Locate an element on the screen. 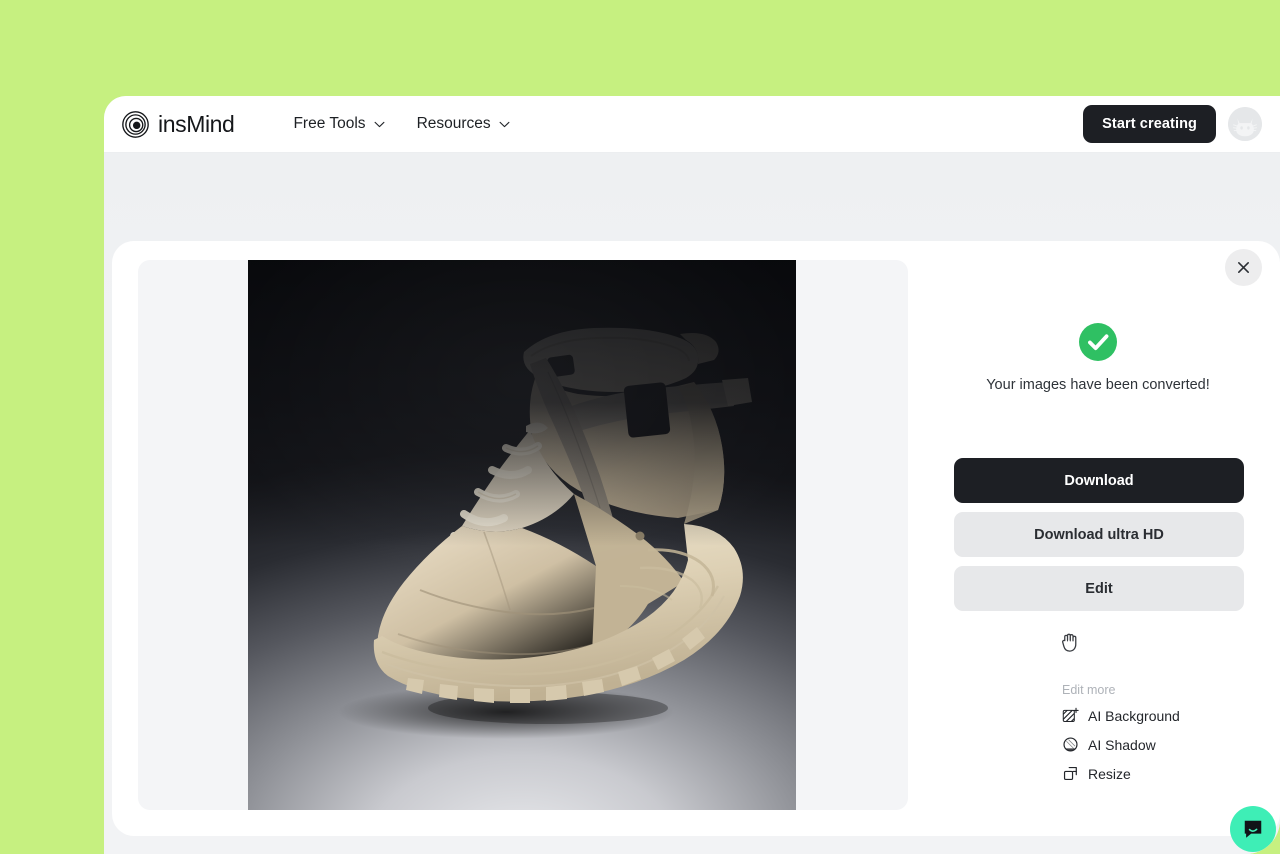 The image size is (1280, 854). nav-left-group: insMind Free Tools Resources is located at coordinates (316, 124).